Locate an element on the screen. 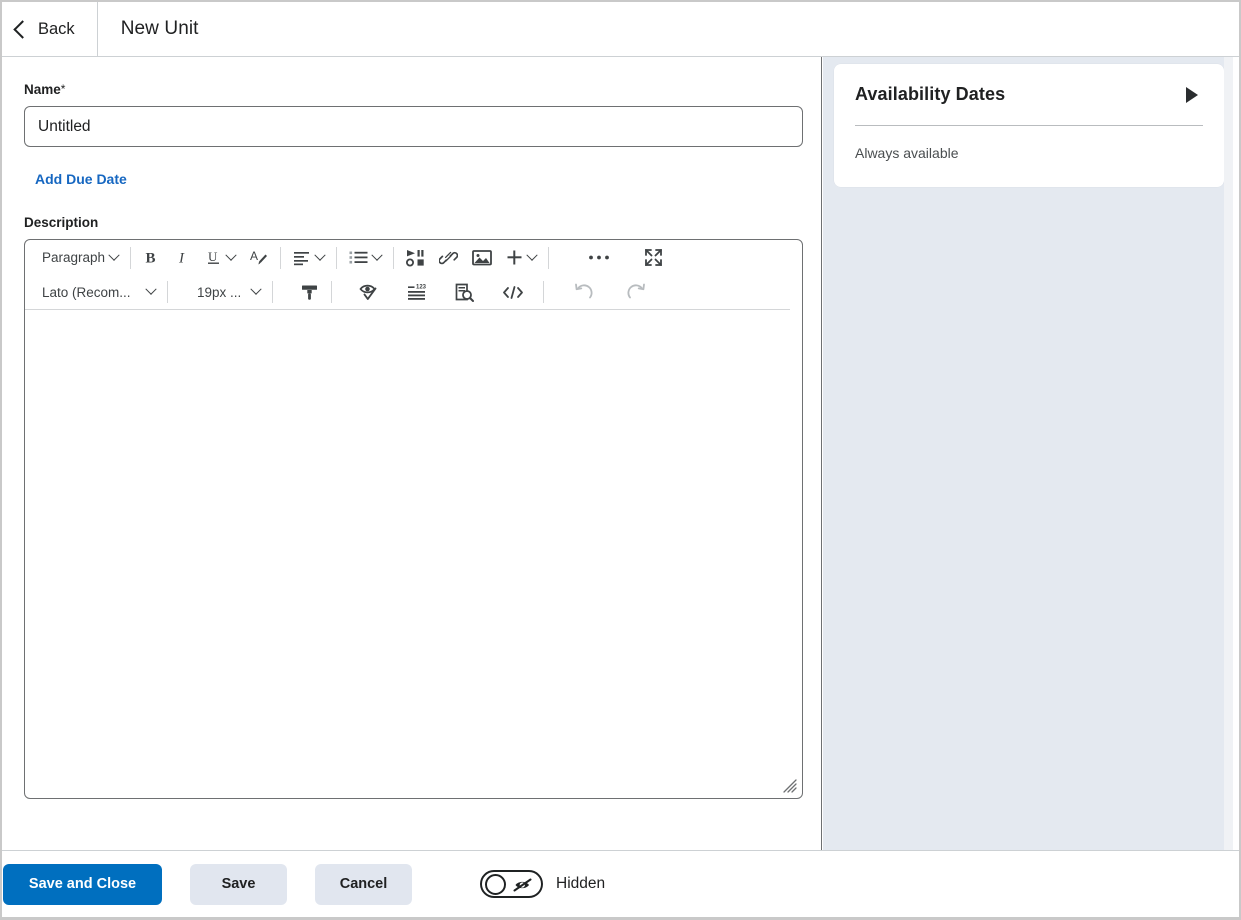 Image resolution: width=1241 pixels, height=920 pixels. save-and-close-button: Save and Close is located at coordinates (82, 884).